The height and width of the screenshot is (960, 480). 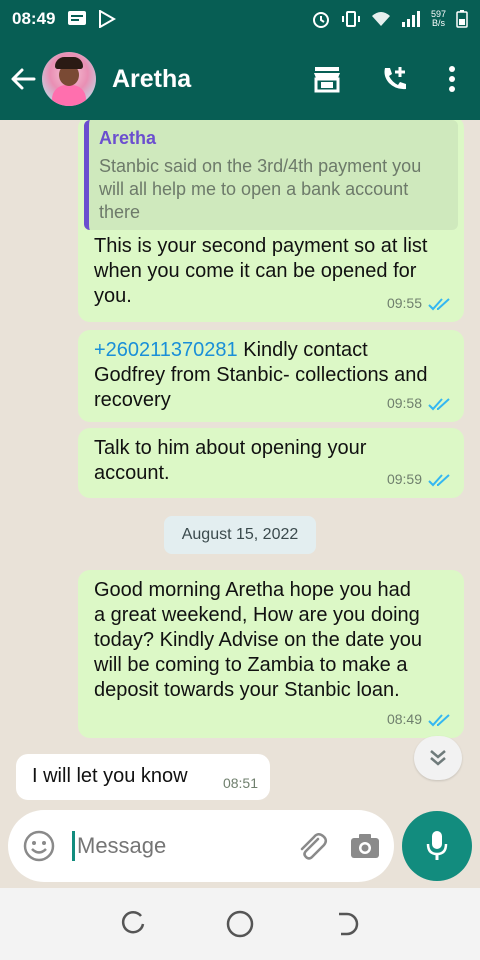 What do you see at coordinates (404, 403) in the screenshot?
I see `message-time: 09:58` at bounding box center [404, 403].